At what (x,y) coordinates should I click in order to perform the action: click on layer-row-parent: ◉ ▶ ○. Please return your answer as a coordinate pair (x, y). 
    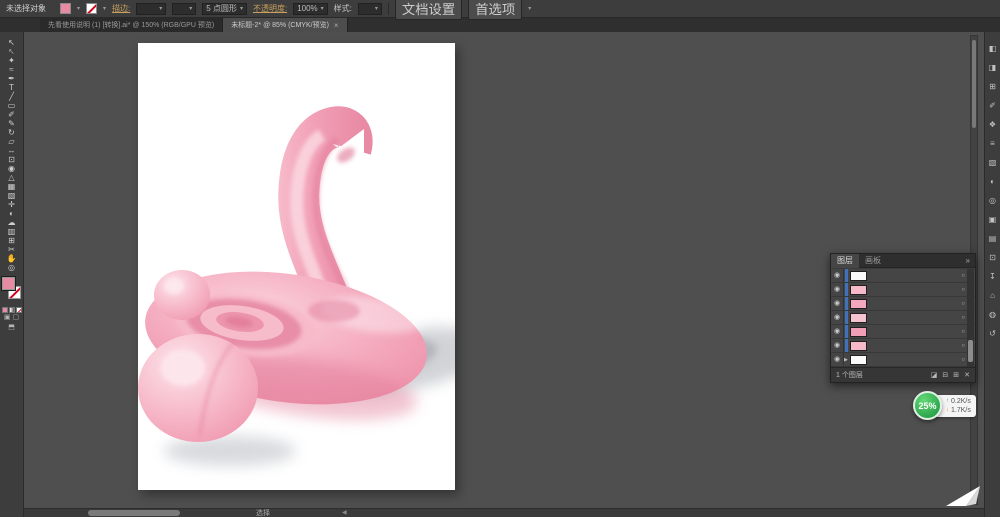
    Looking at the image, I should click on (903, 360).